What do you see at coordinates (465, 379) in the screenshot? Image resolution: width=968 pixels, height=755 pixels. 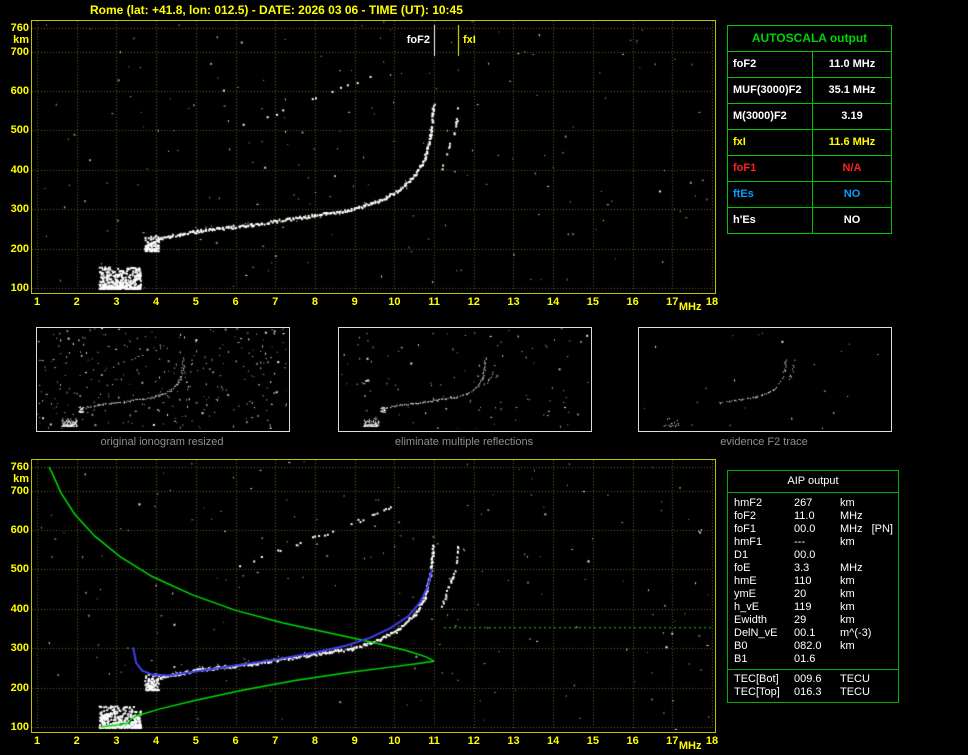 I see `thumbnail-no-multiples` at bounding box center [465, 379].